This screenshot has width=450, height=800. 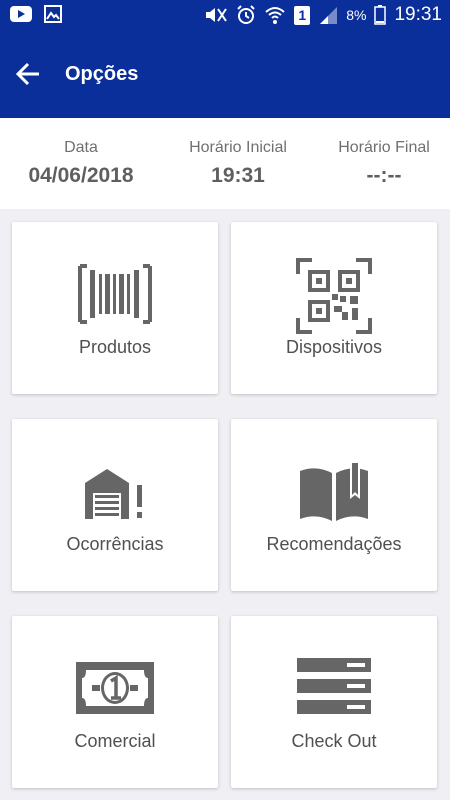 What do you see at coordinates (334, 741) in the screenshot?
I see `tile-label: Check Out` at bounding box center [334, 741].